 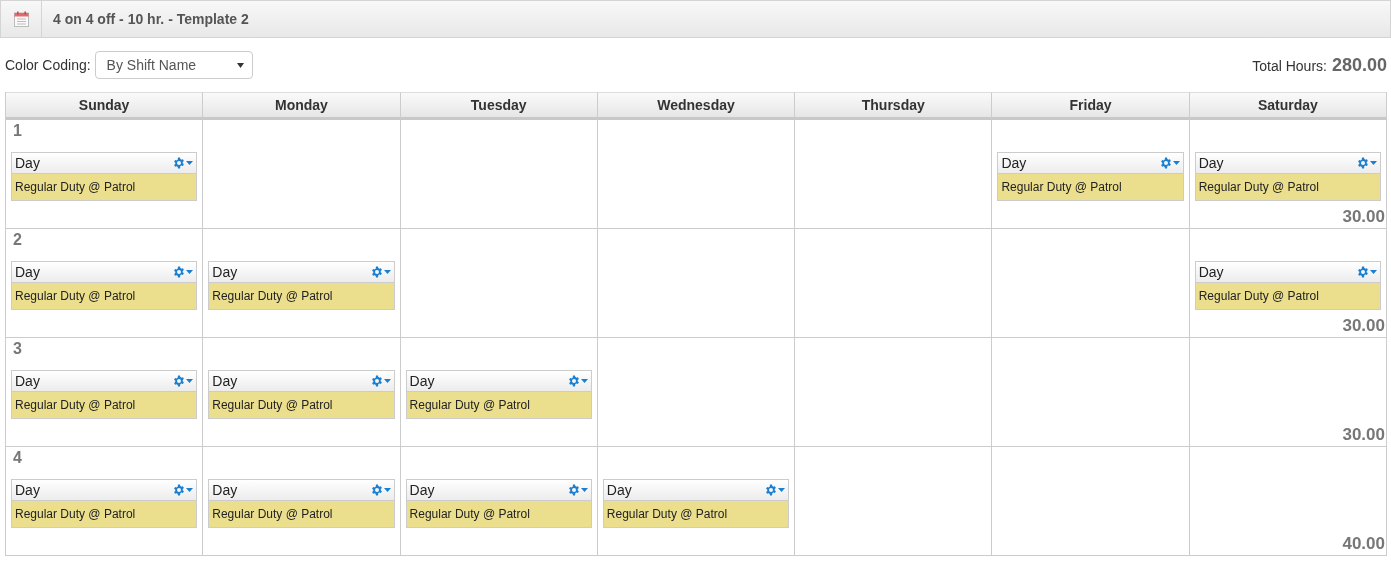 I want to click on color-coding-label: Color Coding:, so click(x=48, y=65).